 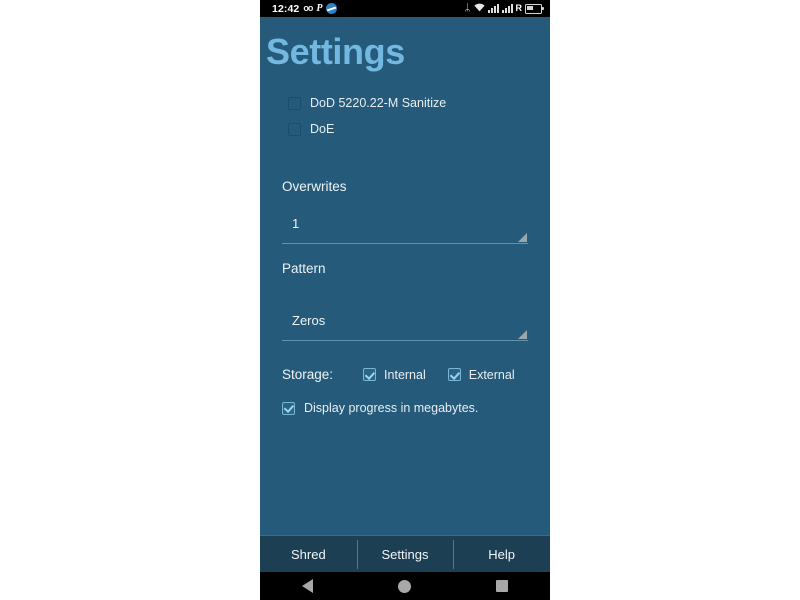 What do you see at coordinates (405, 243) in the screenshot?
I see `overwrites-underline` at bounding box center [405, 243].